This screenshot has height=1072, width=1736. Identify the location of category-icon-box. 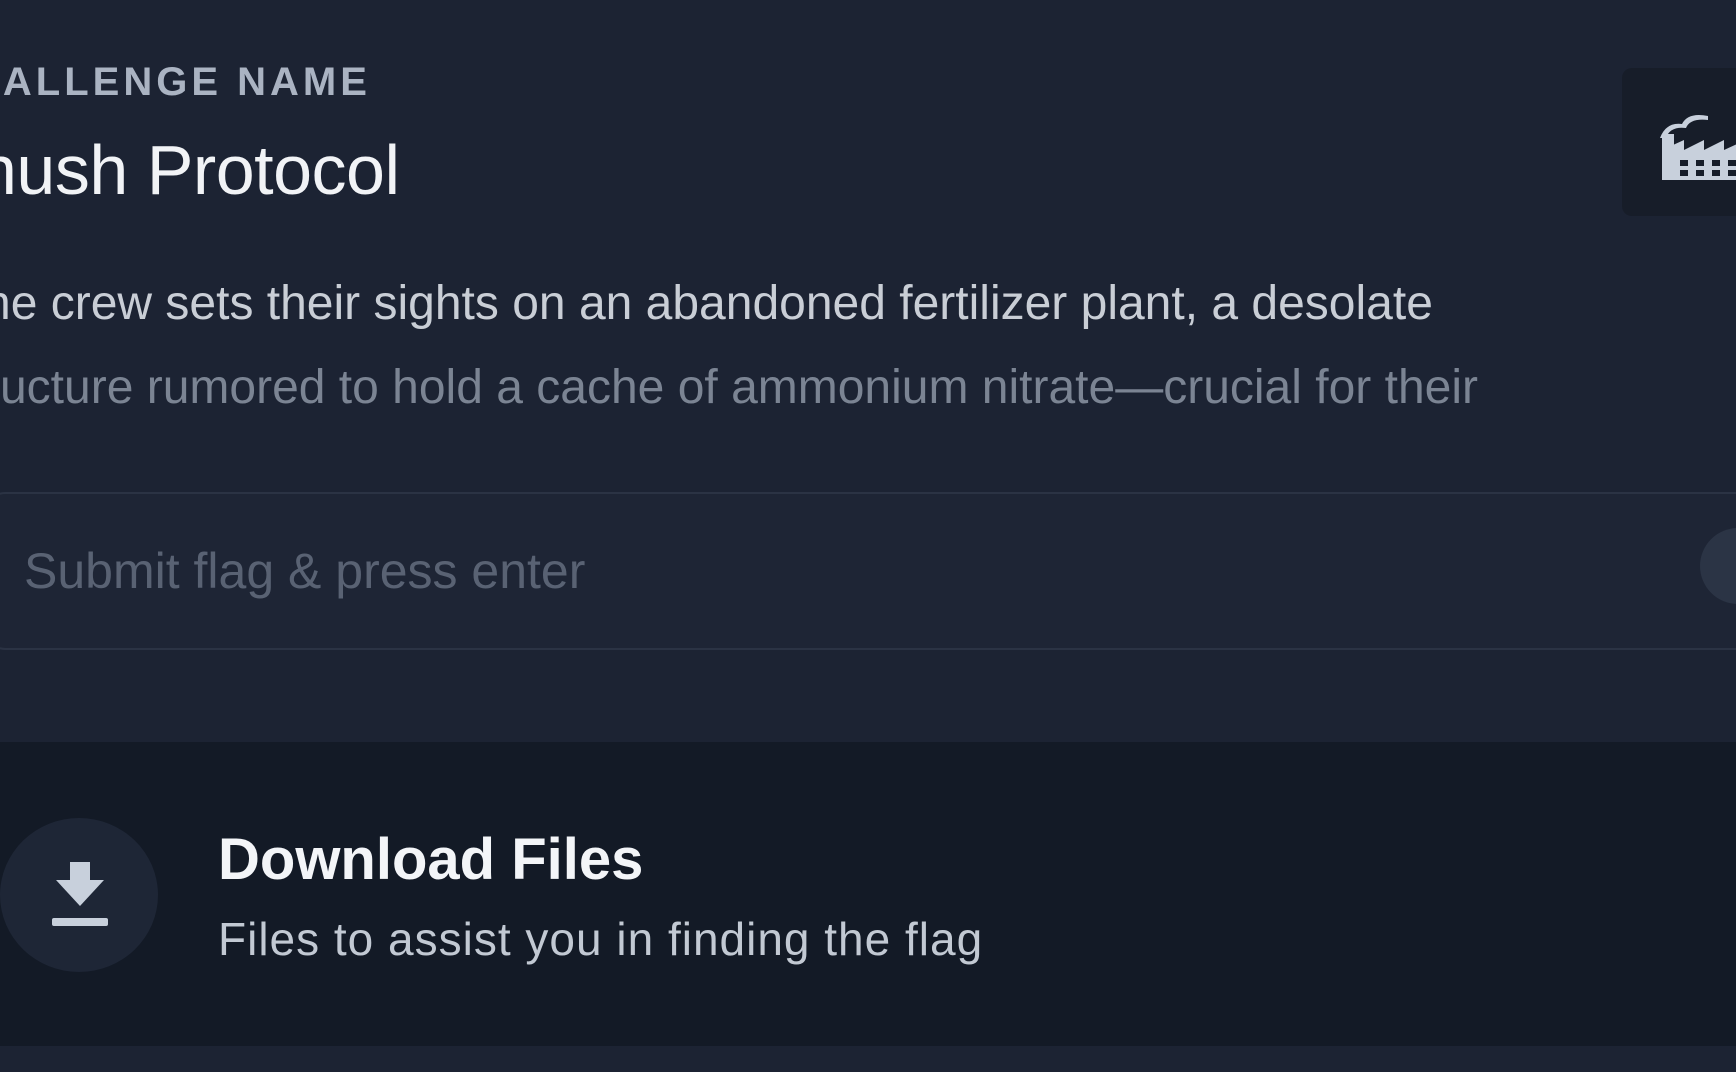
(1679, 142).